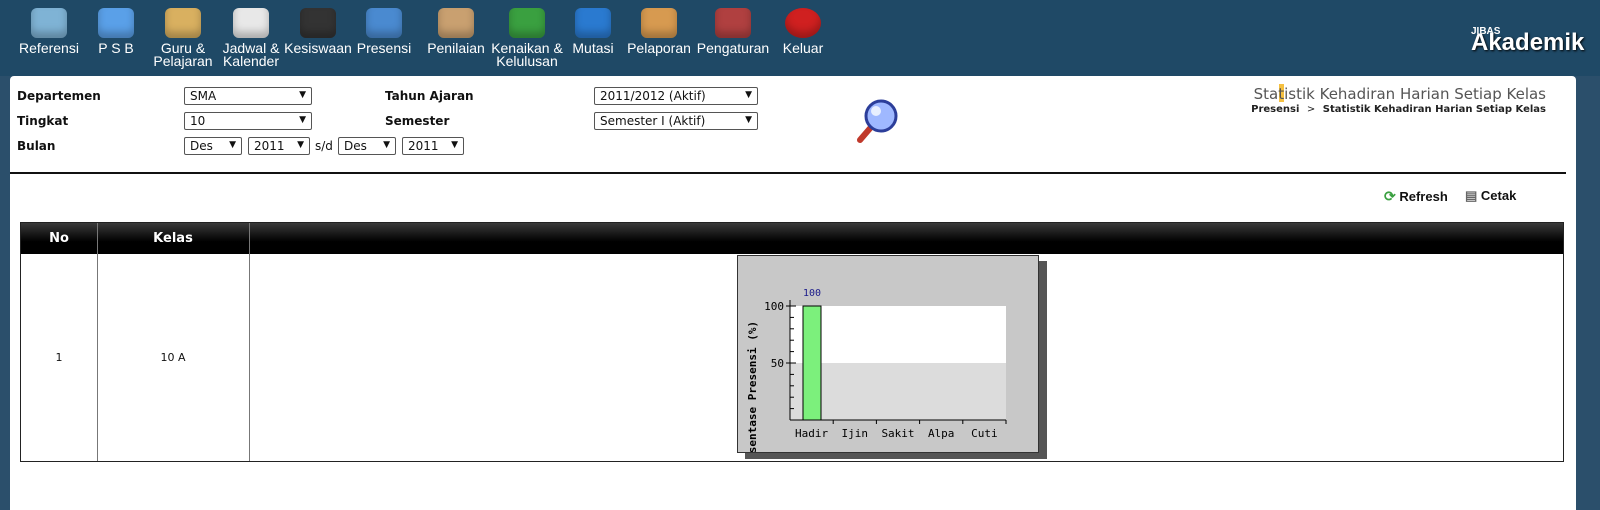  Describe the element at coordinates (1434, 109) in the screenshot. I see `breadcrumb-current: Statistik Kehadiran Harian Setiap Kelas` at that location.